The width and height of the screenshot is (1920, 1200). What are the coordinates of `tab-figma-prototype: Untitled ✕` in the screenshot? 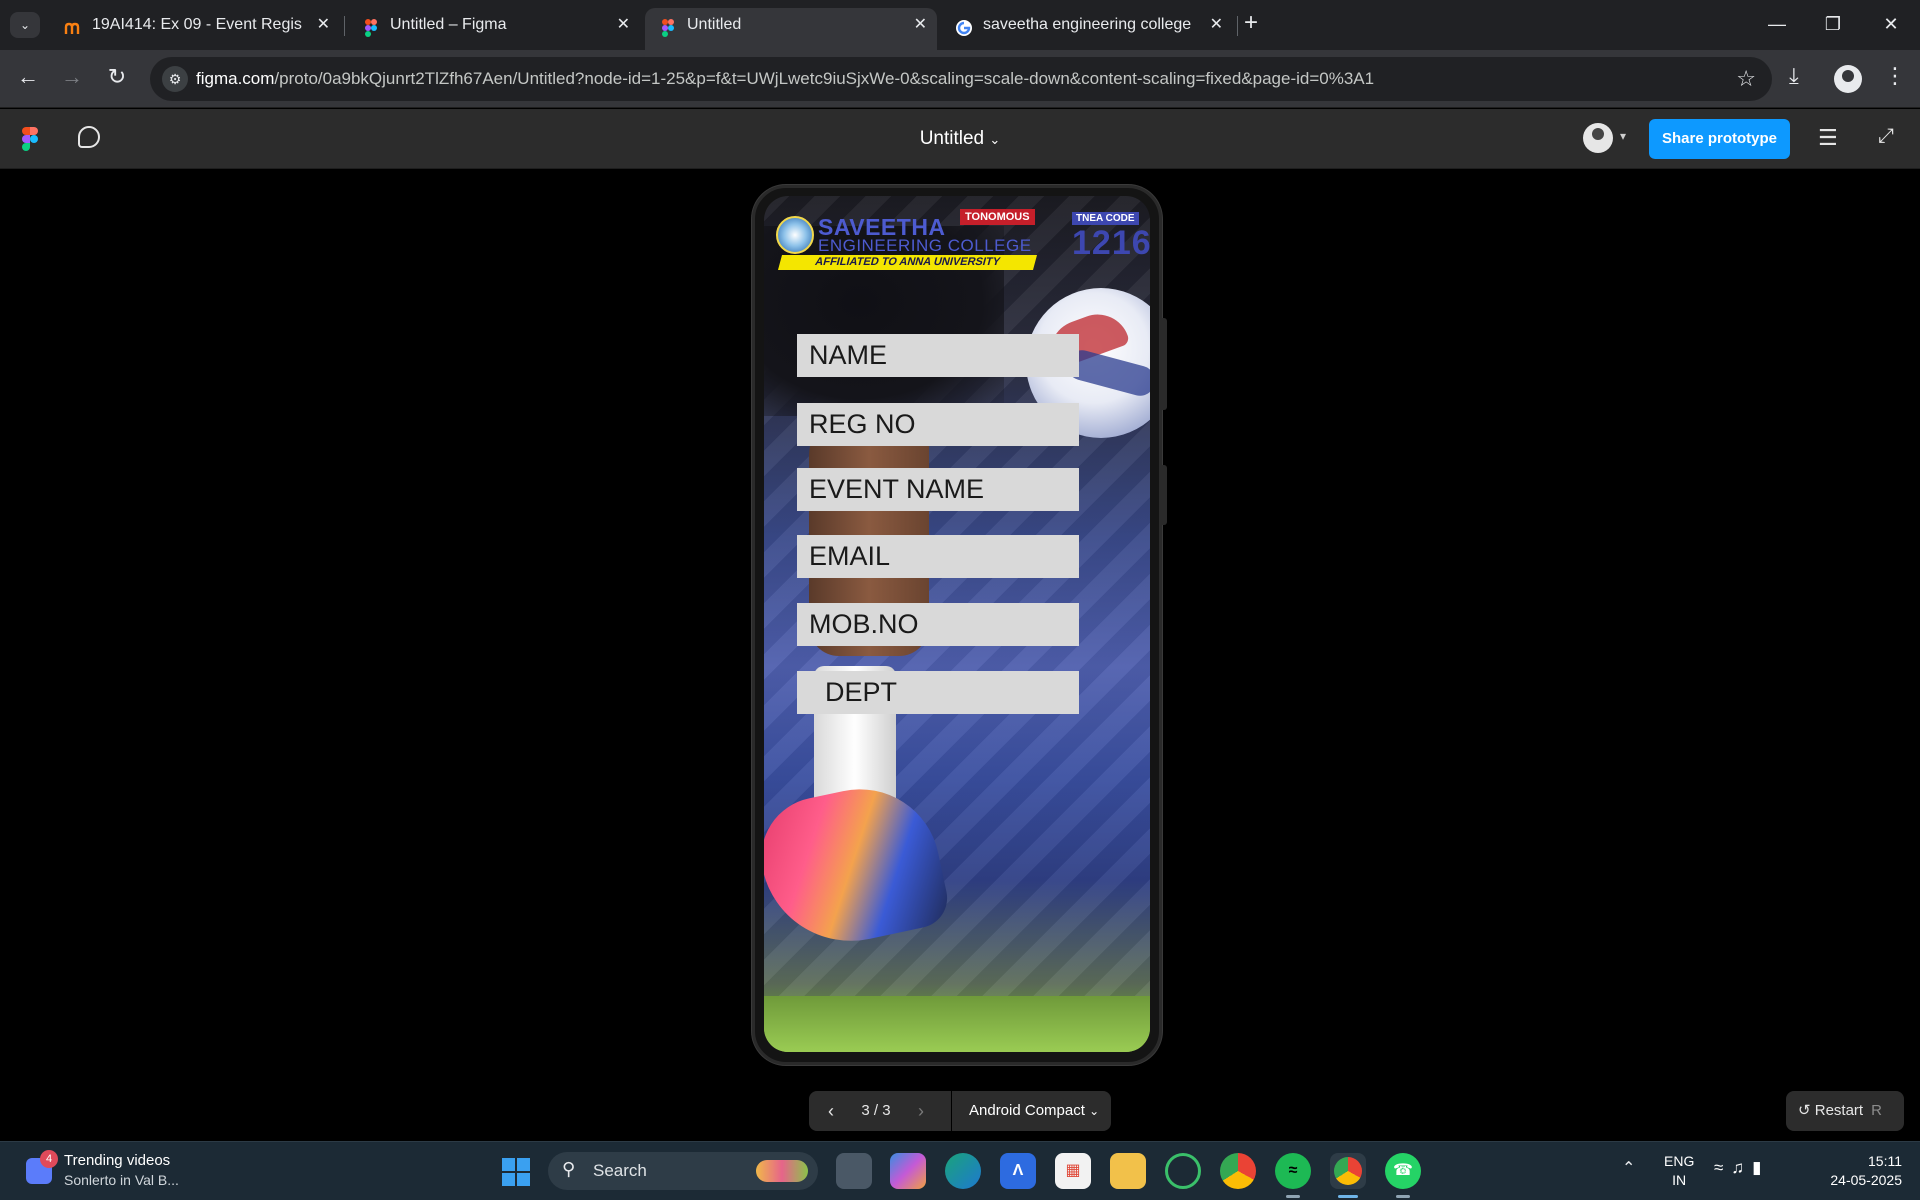 It's located at (791, 29).